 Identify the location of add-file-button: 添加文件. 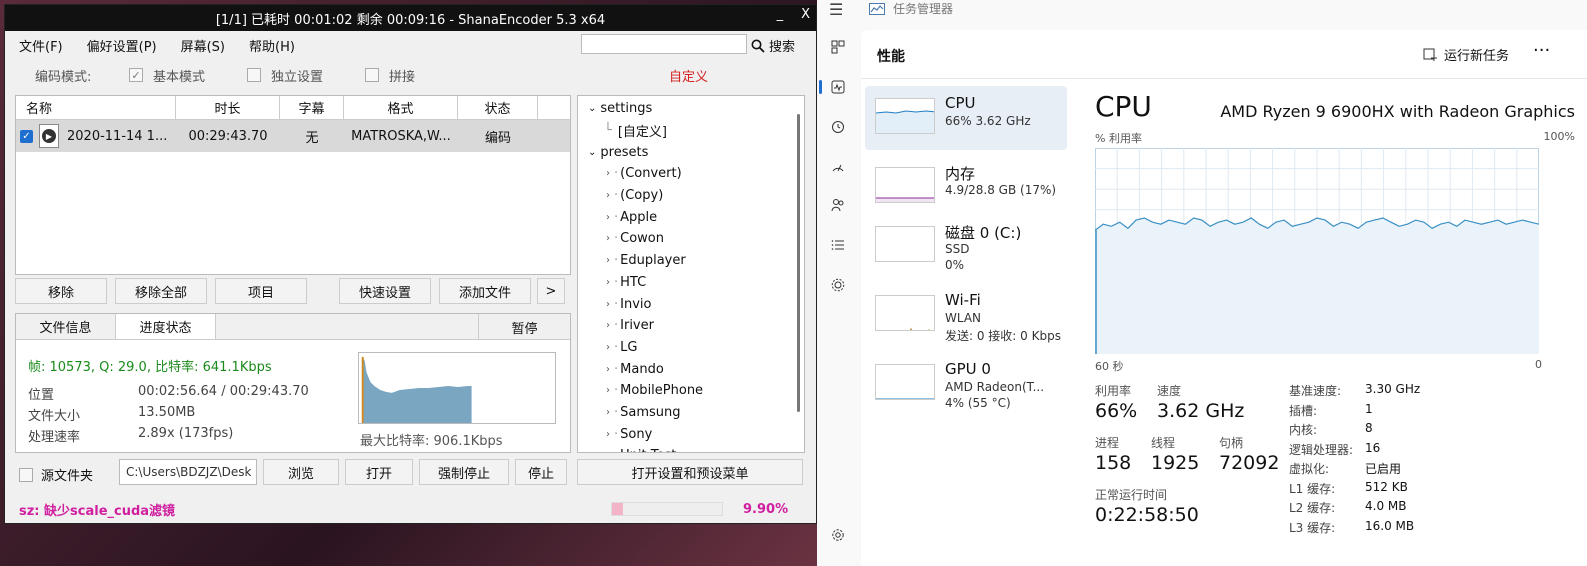
(485, 291).